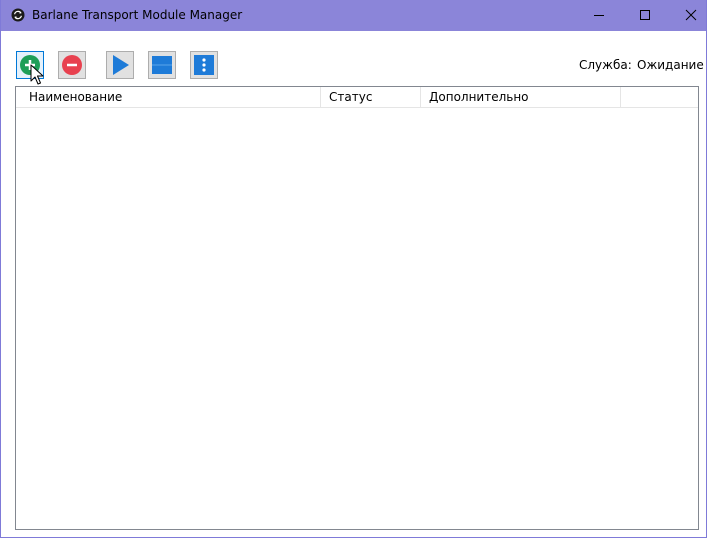  I want to click on stop-icon, so click(162, 65).